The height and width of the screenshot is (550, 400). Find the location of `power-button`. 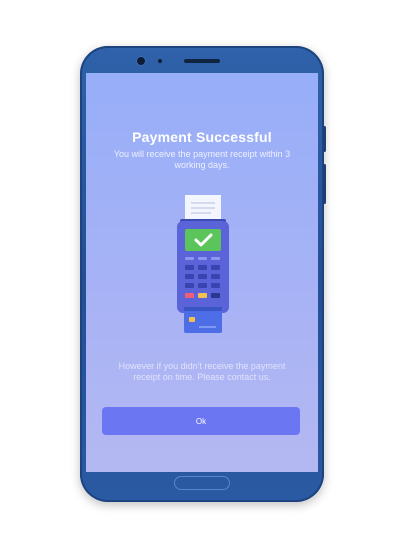

power-button is located at coordinates (324, 184).